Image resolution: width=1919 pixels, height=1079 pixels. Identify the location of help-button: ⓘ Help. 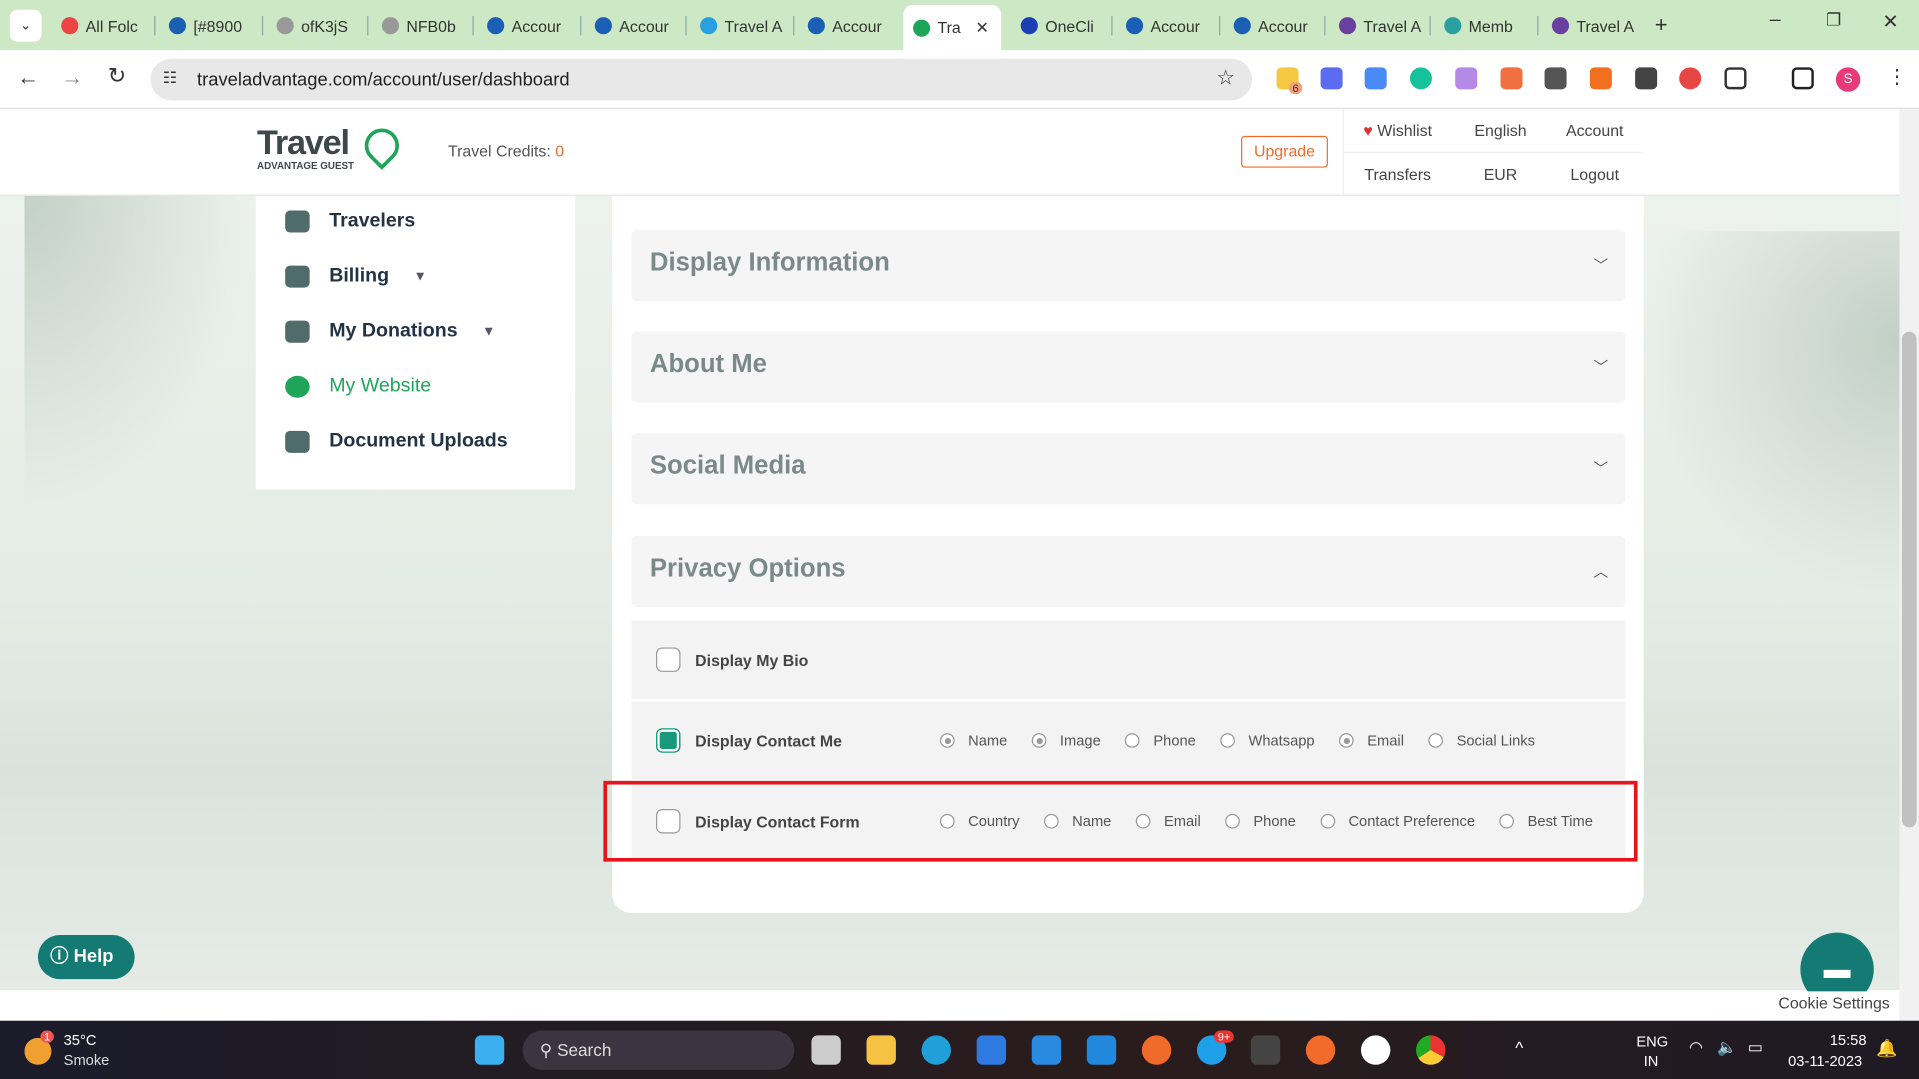
(86, 957).